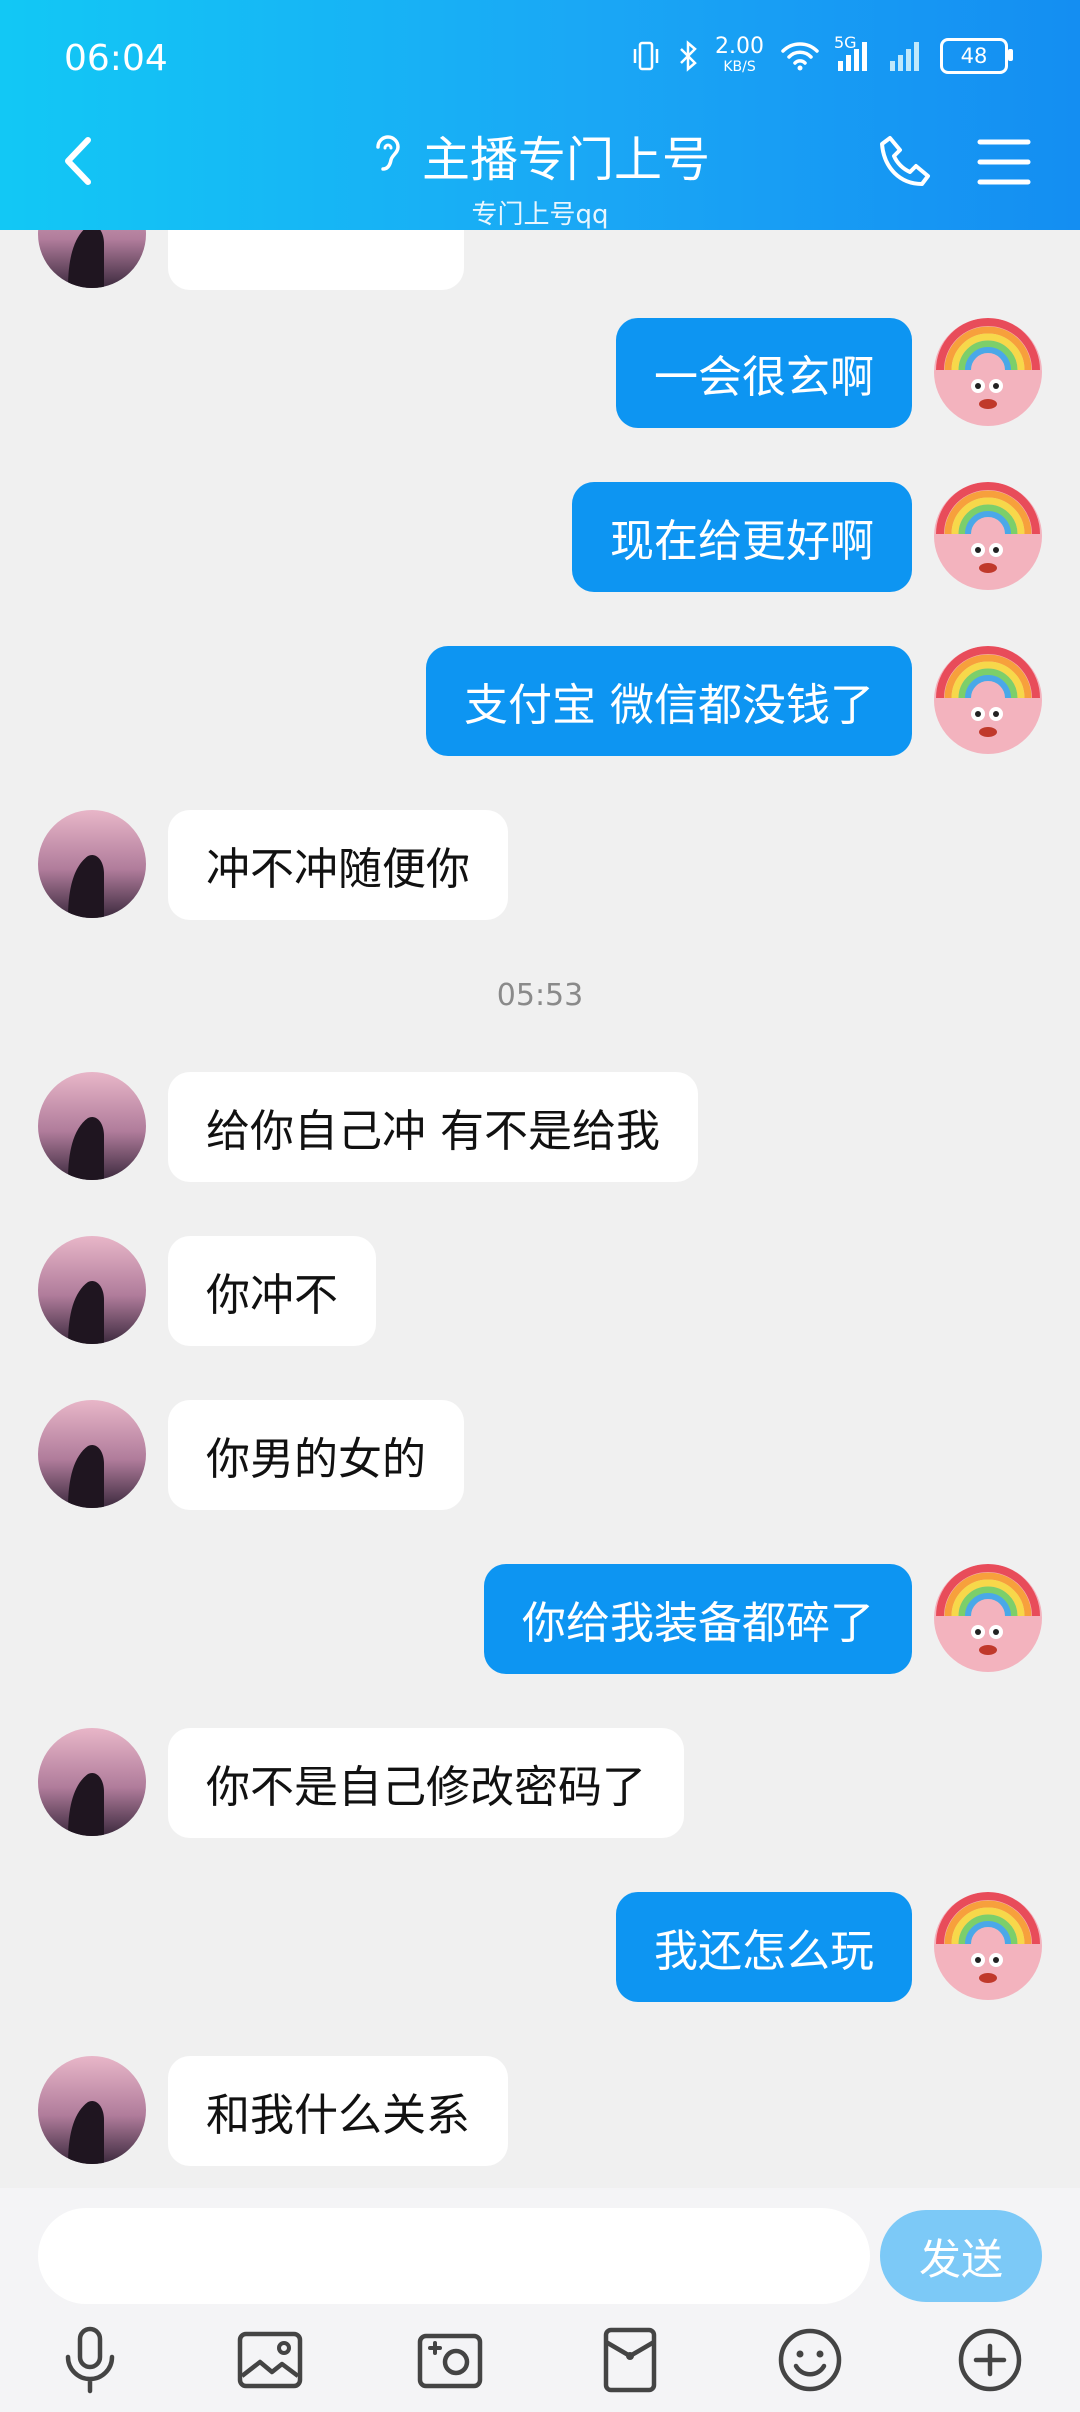 Image resolution: width=1080 pixels, height=2412 pixels. I want to click on outgoing-message-bubble: 支付宝 微信都没钱了, so click(669, 701).